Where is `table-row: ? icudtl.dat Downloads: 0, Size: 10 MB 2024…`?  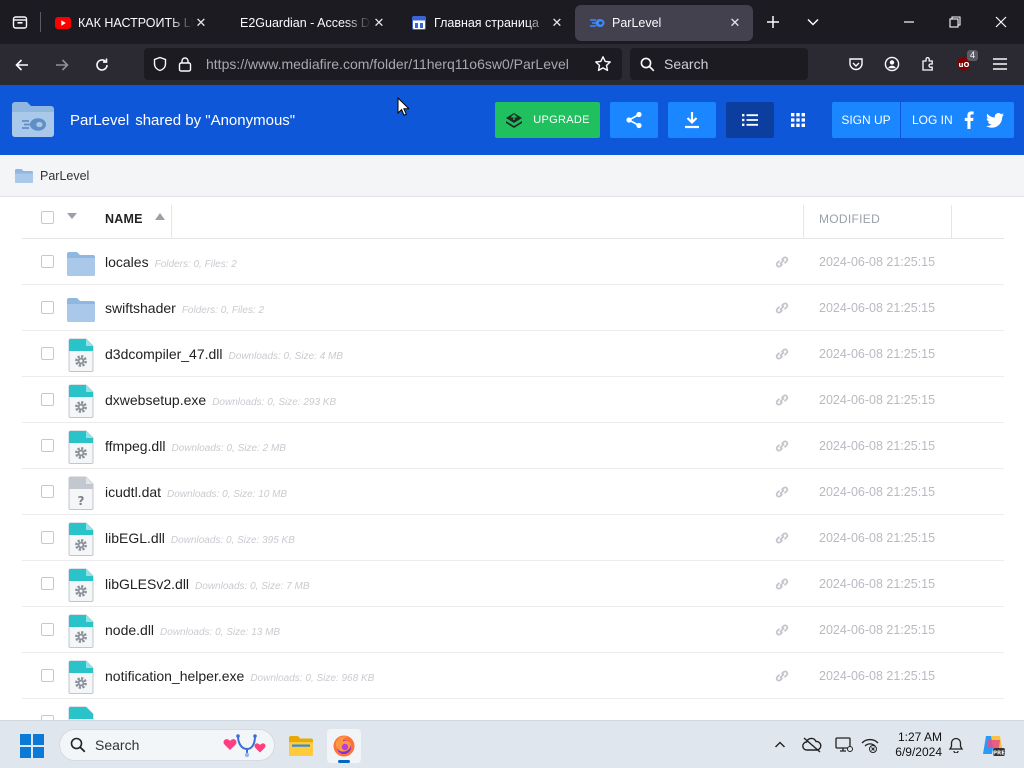 table-row: ? icudtl.dat Downloads: 0, Size: 10 MB 2024… is located at coordinates (513, 492).